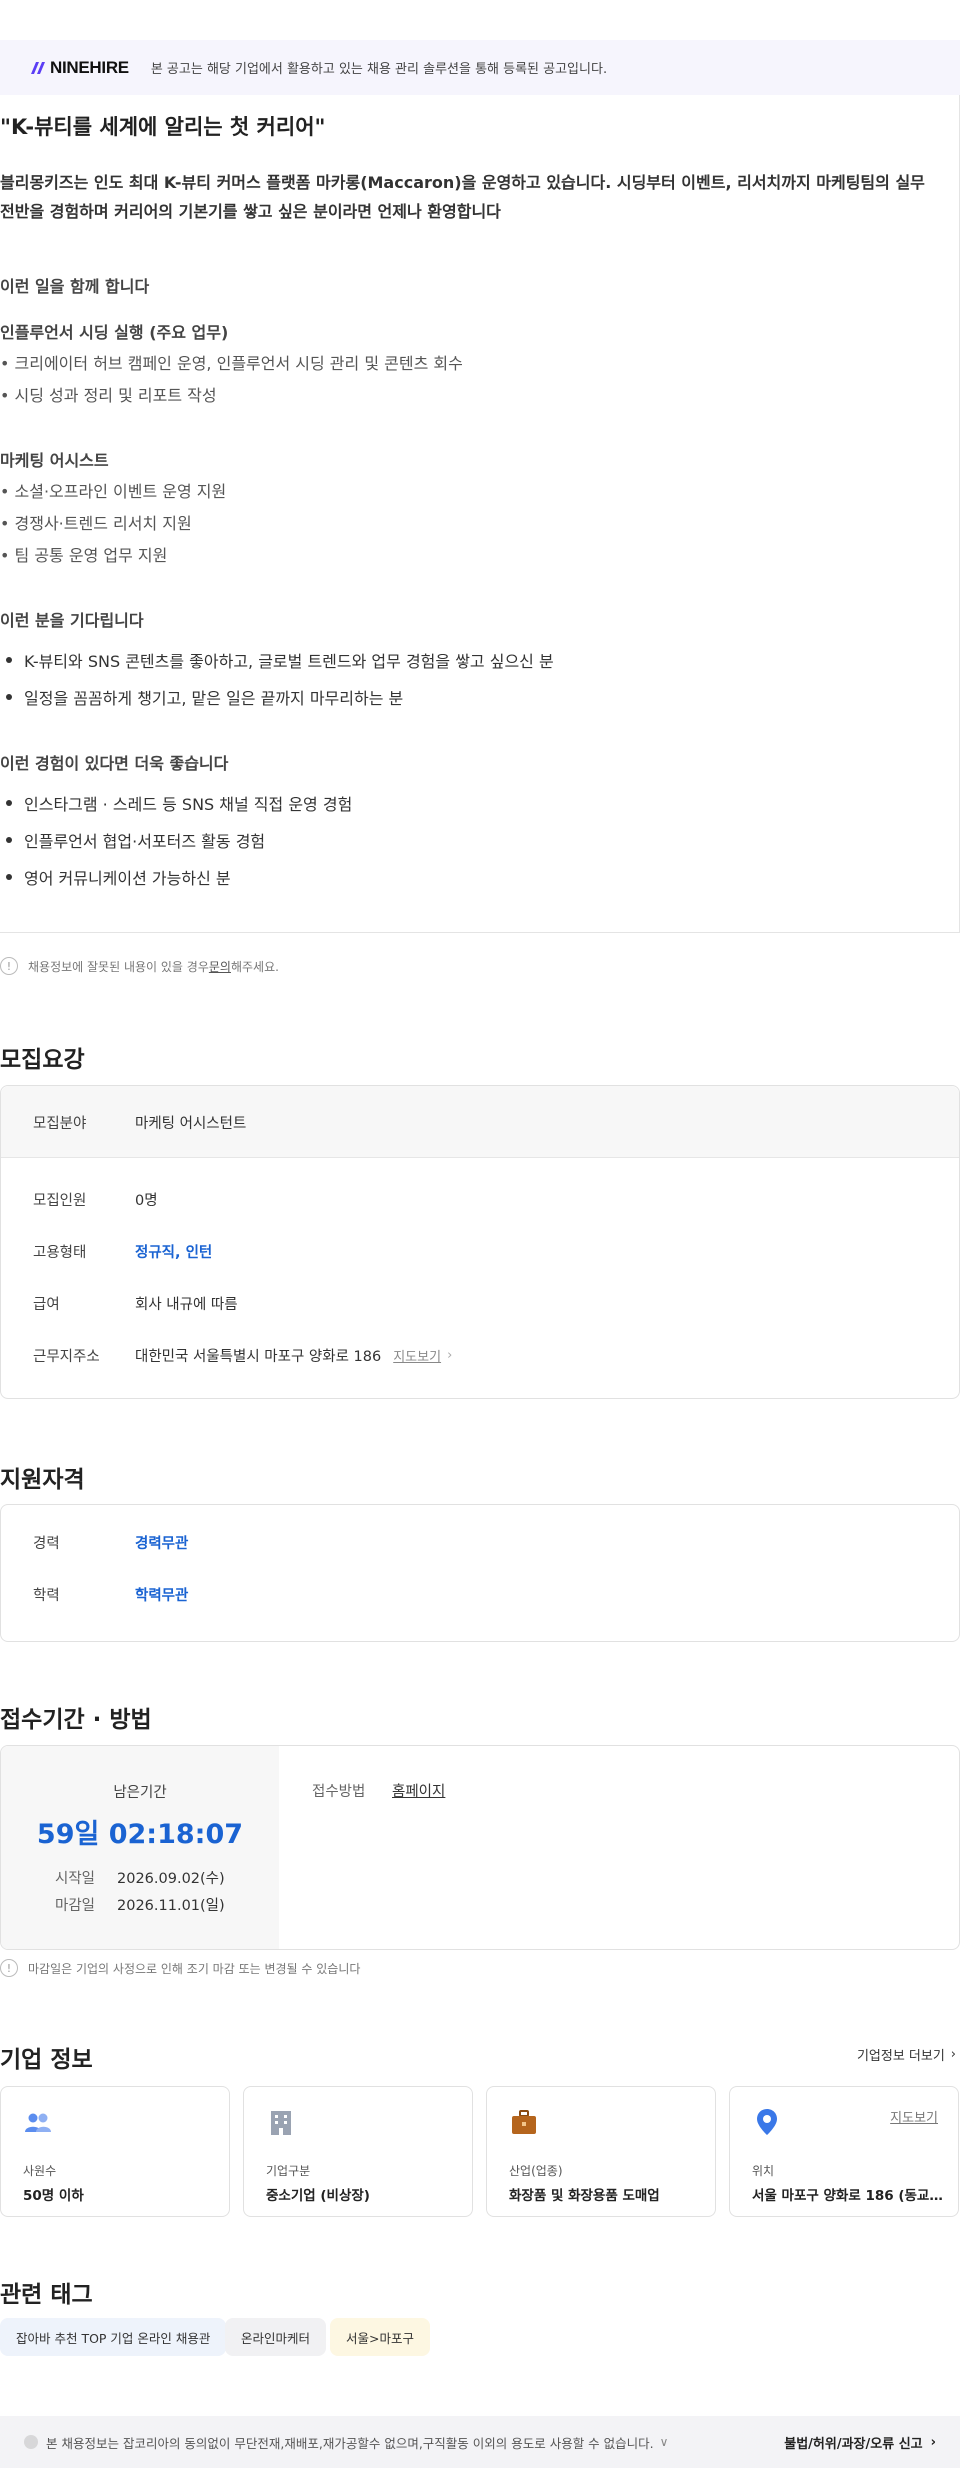 Image resolution: width=960 pixels, height=2468 pixels. What do you see at coordinates (76, 1720) in the screenshot?
I see `apply-section-title: 접수기간 · 방법` at bounding box center [76, 1720].